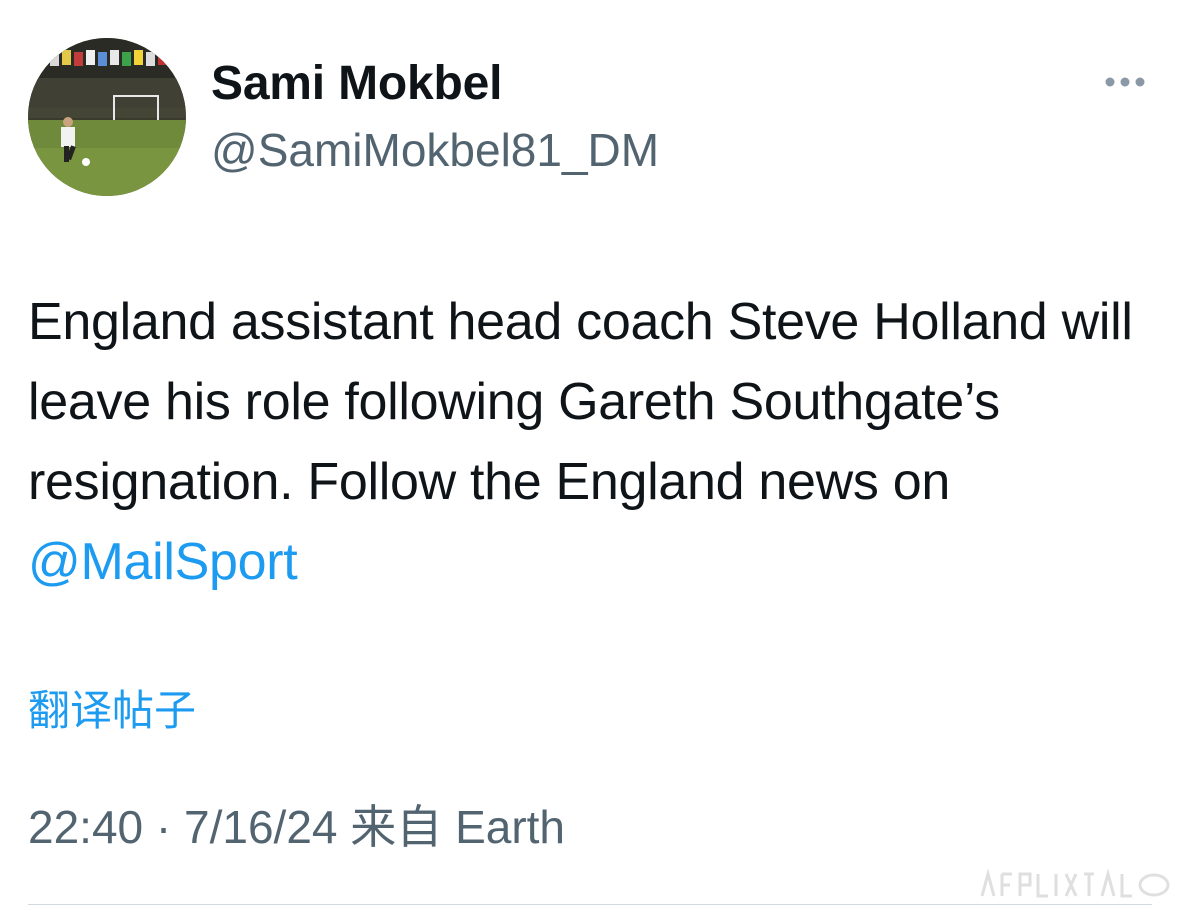 This screenshot has height=916, width=1179. I want to click on watermark-icon, so click(1075, 883).